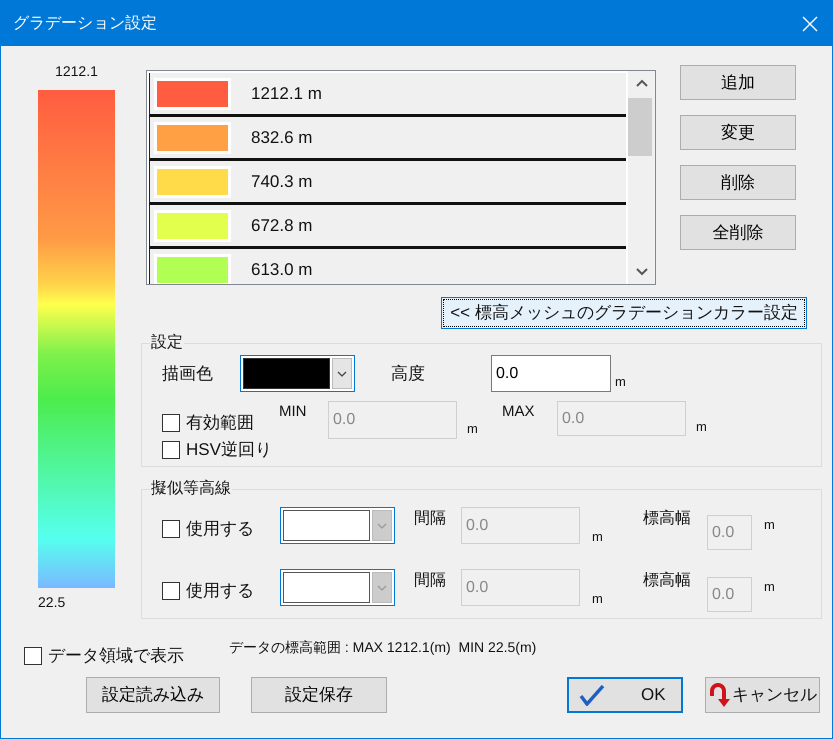  I want to click on field-label: 高度, so click(408, 373).